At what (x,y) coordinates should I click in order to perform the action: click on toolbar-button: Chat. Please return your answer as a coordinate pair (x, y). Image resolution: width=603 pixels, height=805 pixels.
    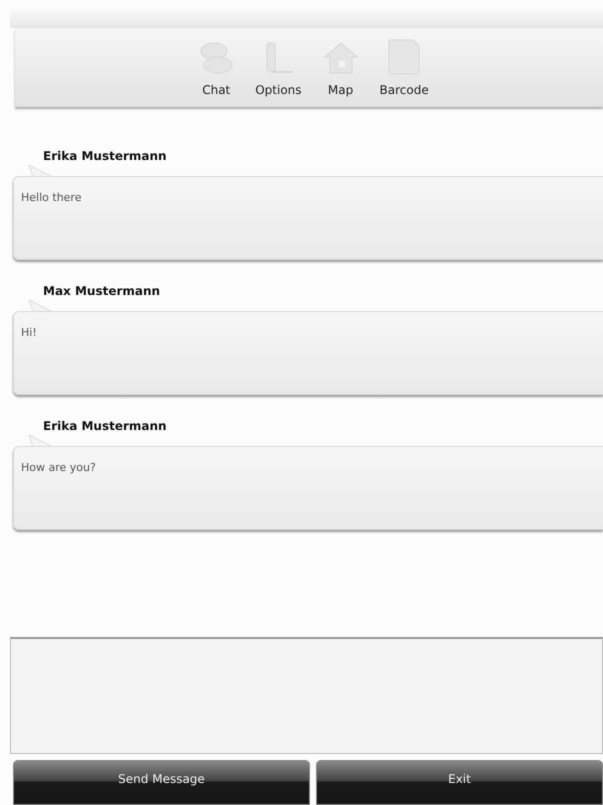
    Looking at the image, I should click on (216, 74).